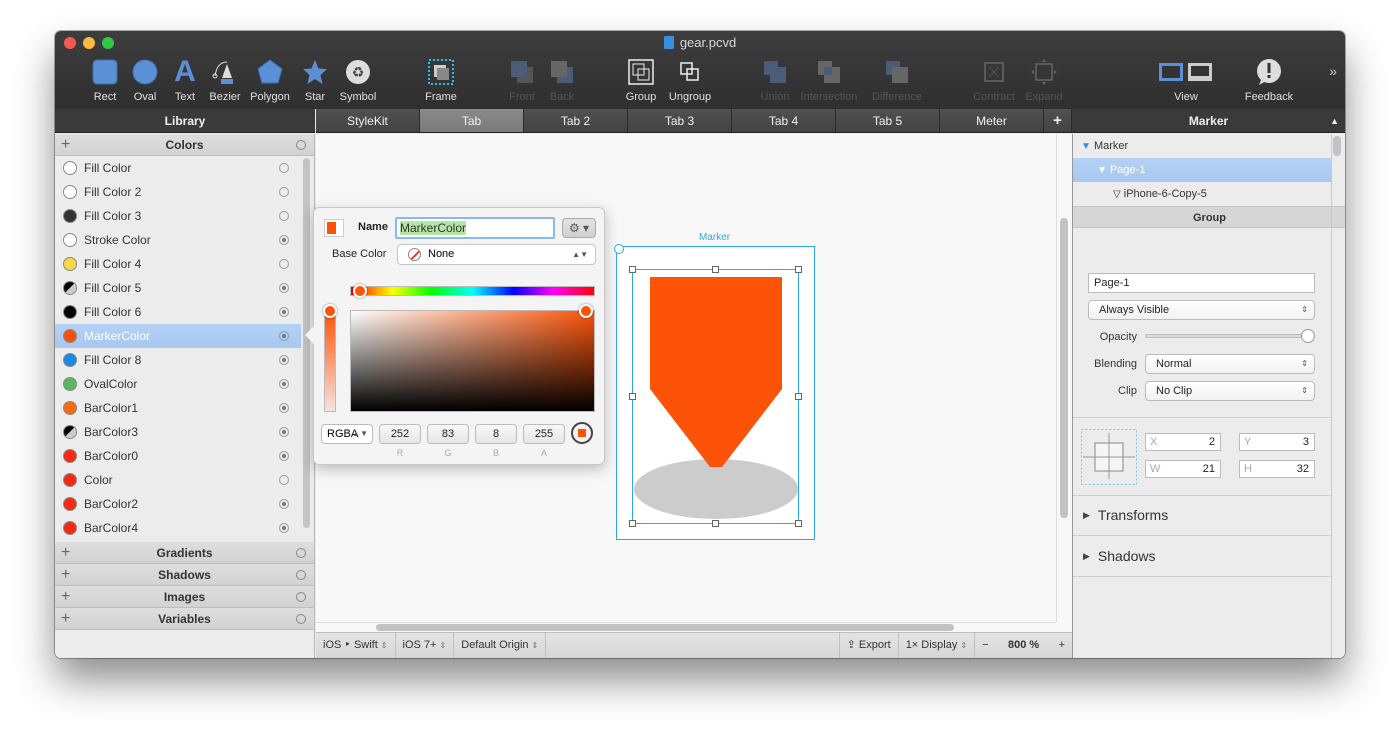  I want to click on polygon-tool-button: Polygon, so click(270, 80).